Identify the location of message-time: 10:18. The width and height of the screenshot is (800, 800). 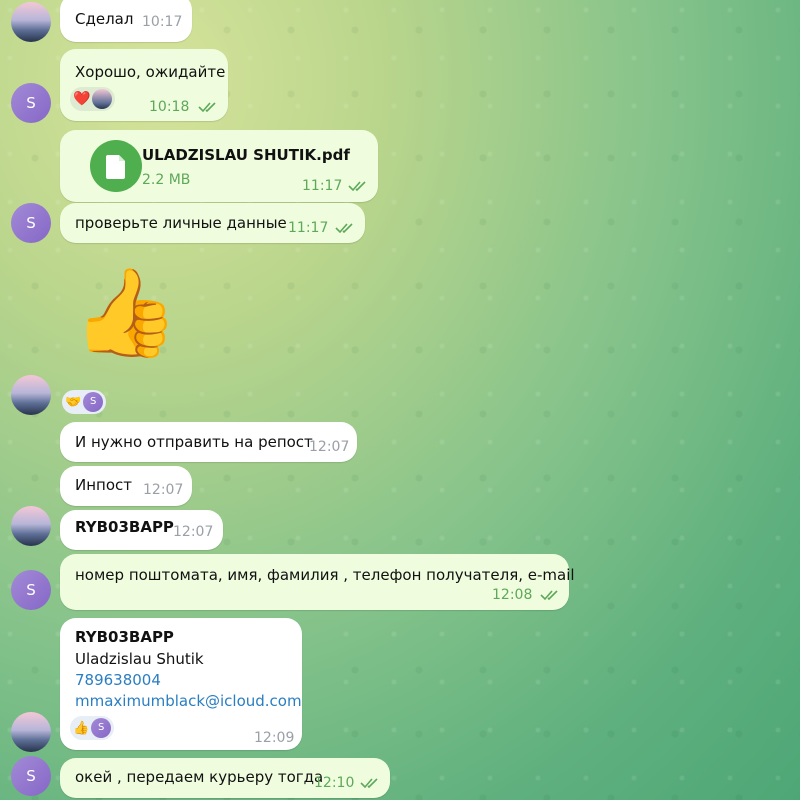
(169, 107).